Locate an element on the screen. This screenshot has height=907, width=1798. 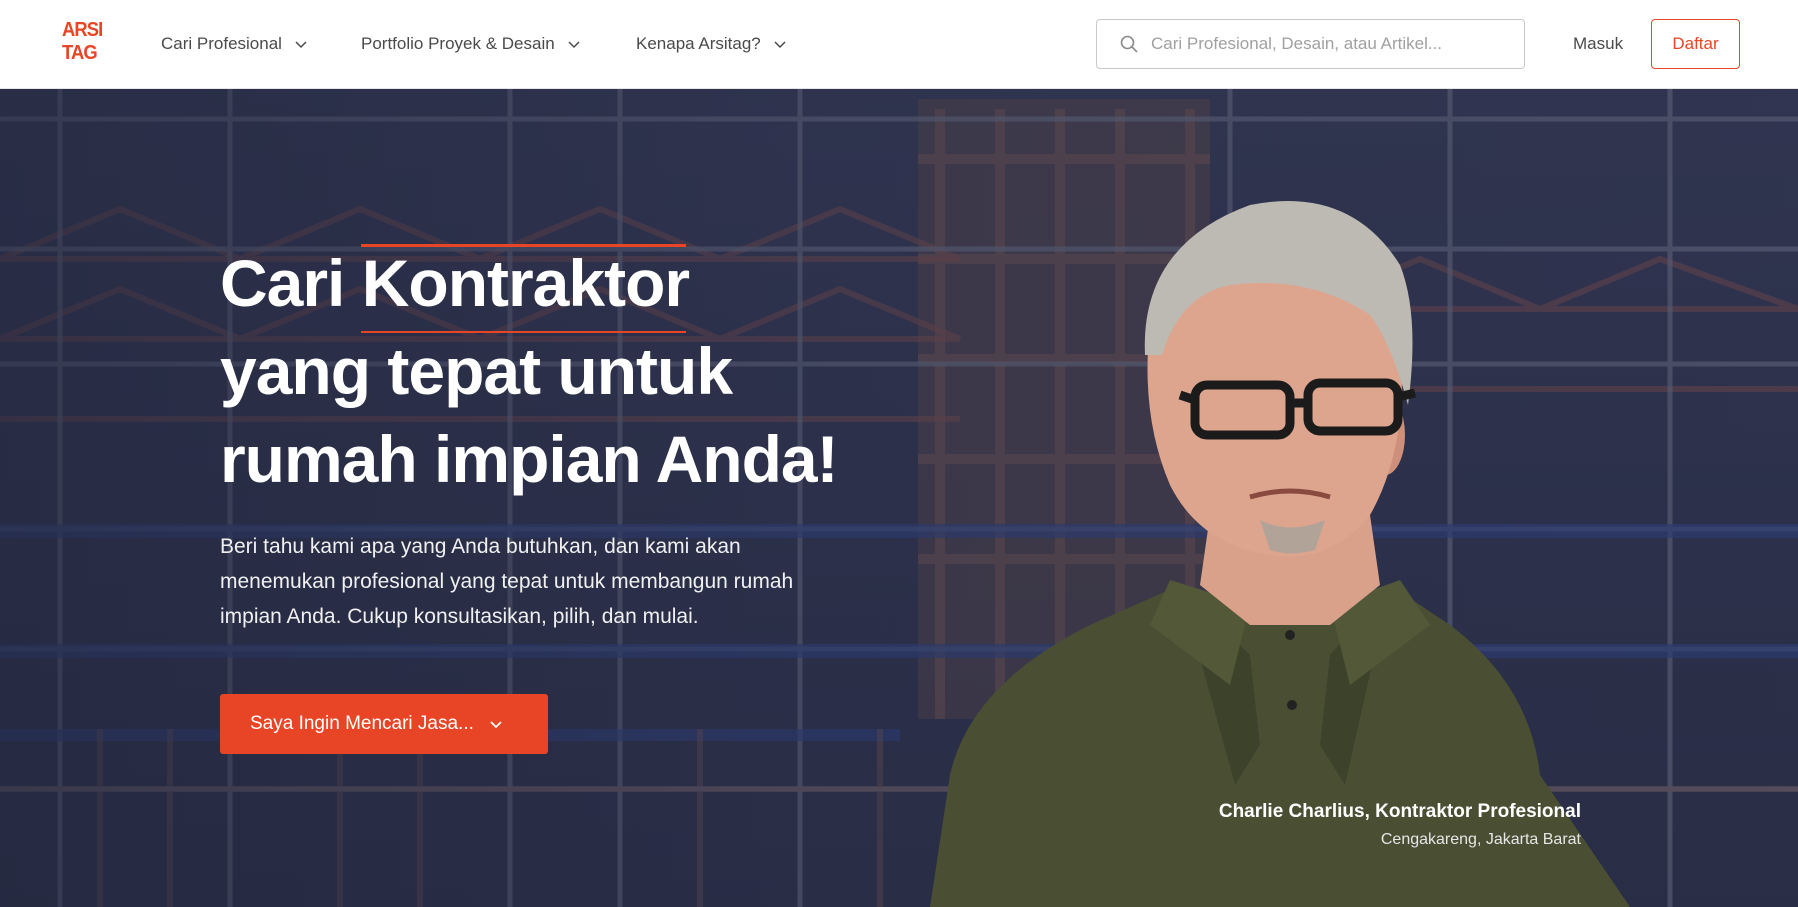
nav-kenapa-arsitag: Kenapa Arsitag? is located at coordinates (711, 44).